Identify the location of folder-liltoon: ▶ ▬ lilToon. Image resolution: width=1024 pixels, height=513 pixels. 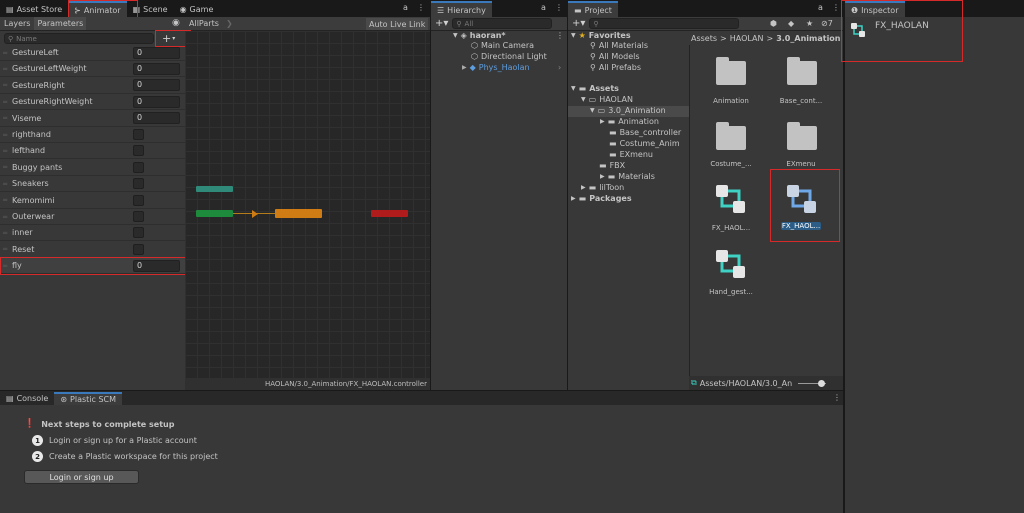
(602, 187).